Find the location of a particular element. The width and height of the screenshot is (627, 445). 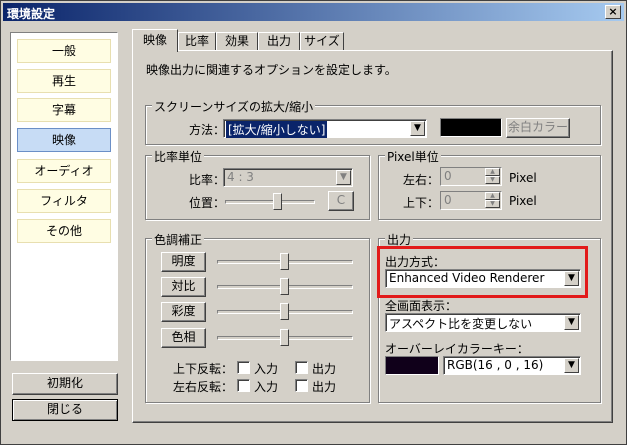

pixel-unit-group-title: Pixel単位 is located at coordinates (413, 156).